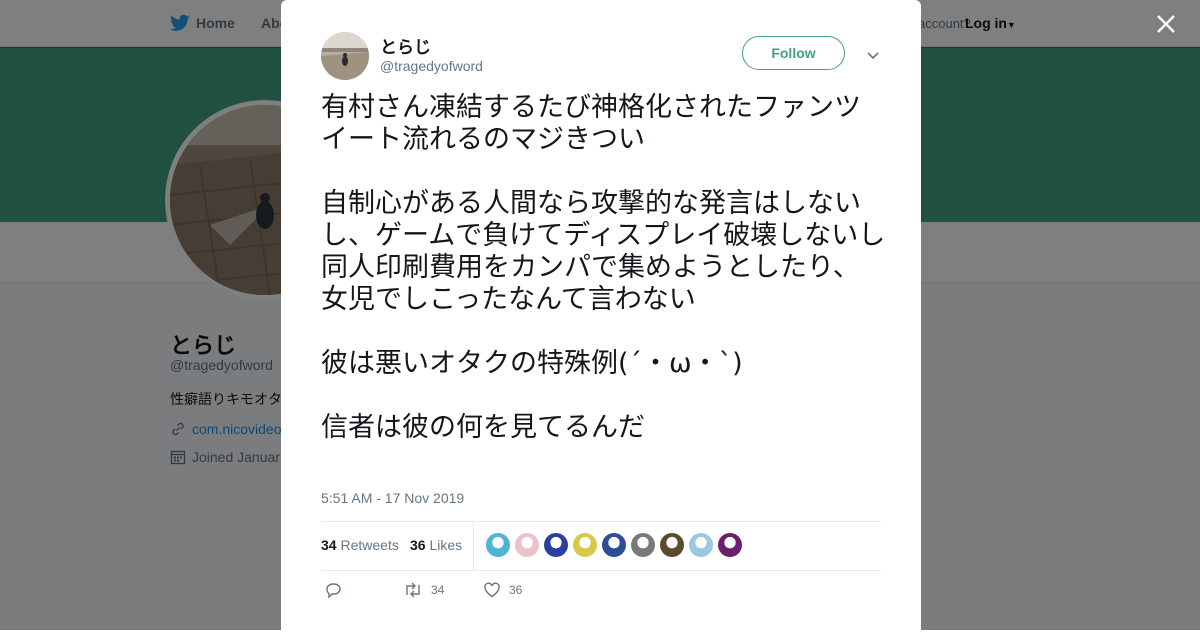 This screenshot has height=640, width=1200. I want to click on tweet-options-button, so click(873, 55).